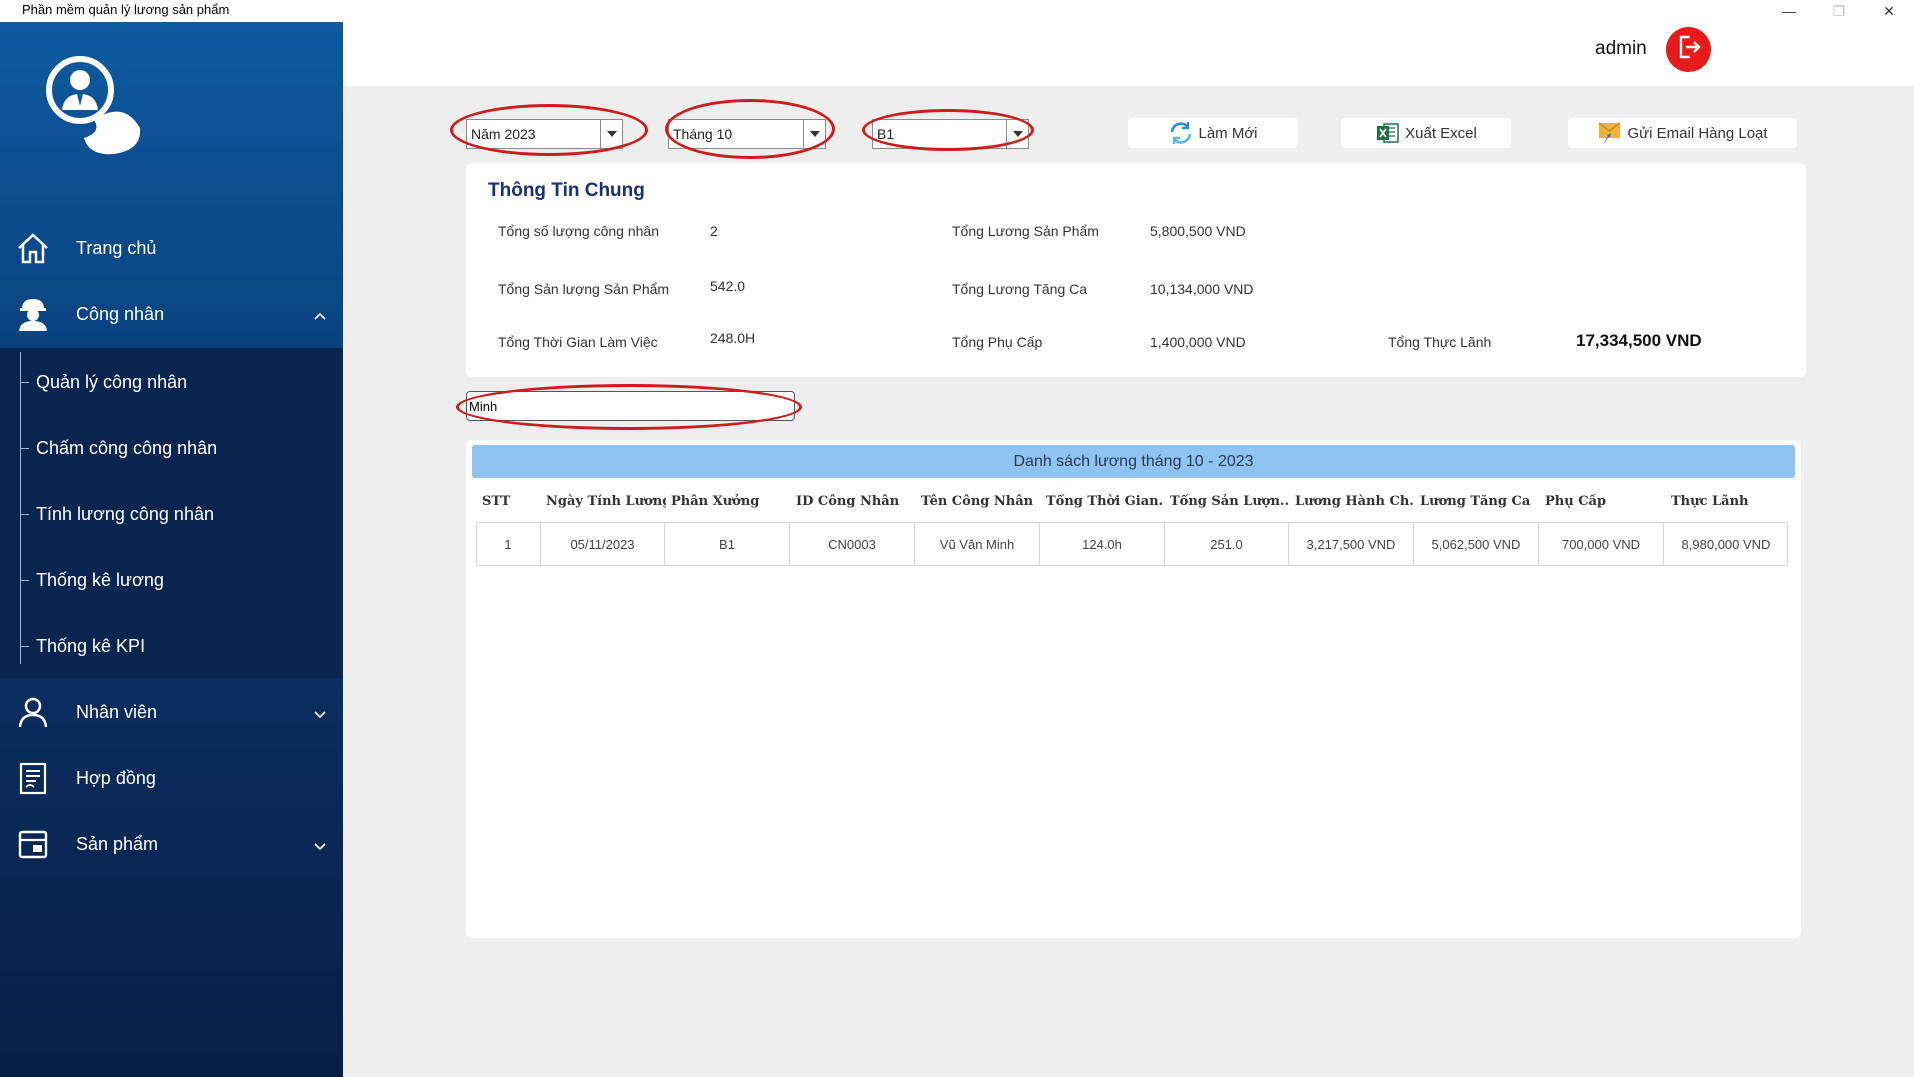 The image size is (1914, 1077). What do you see at coordinates (1604, 504) in the screenshot?
I see `table-header: Phụ Cấp` at bounding box center [1604, 504].